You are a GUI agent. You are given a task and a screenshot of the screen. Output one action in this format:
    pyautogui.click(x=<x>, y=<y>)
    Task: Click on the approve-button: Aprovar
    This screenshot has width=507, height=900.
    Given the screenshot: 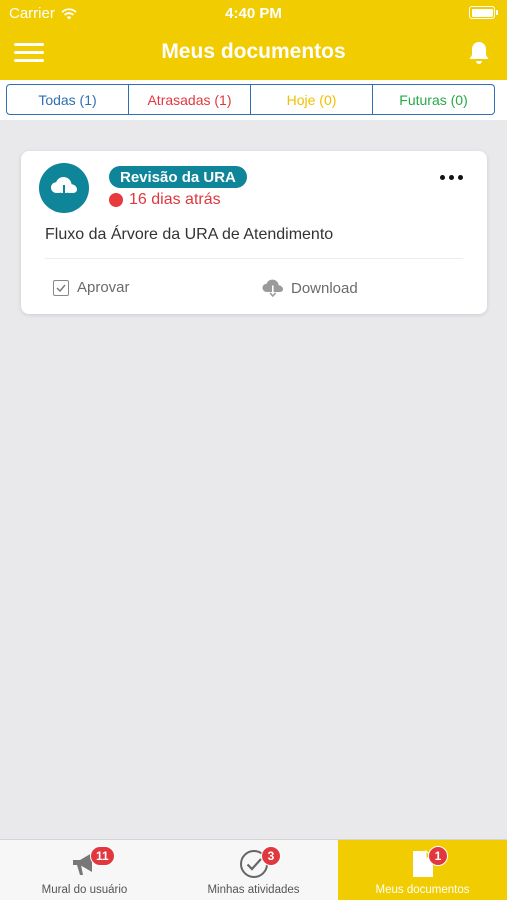 What is the action you would take?
    pyautogui.click(x=91, y=287)
    